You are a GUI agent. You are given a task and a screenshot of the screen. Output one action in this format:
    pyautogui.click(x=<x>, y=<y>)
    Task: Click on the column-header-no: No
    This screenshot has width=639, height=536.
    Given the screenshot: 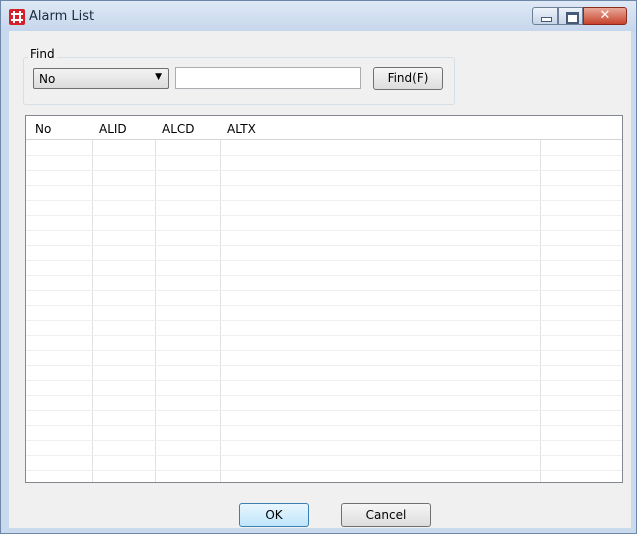 What is the action you would take?
    pyautogui.click(x=43, y=129)
    